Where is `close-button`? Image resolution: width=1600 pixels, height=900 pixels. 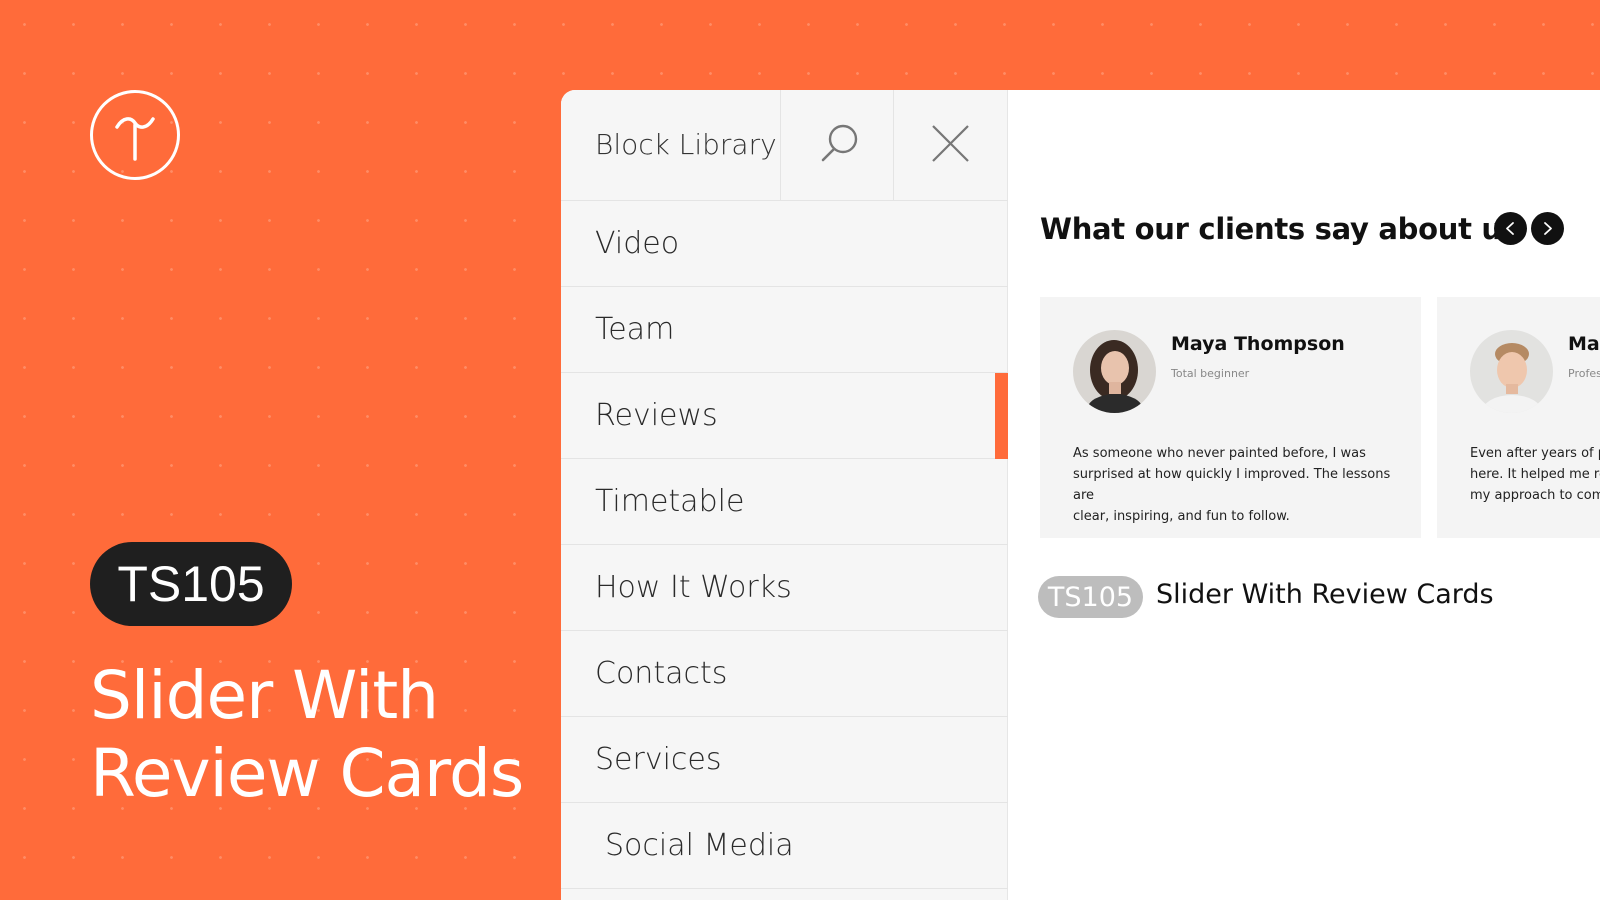 close-button is located at coordinates (951, 145).